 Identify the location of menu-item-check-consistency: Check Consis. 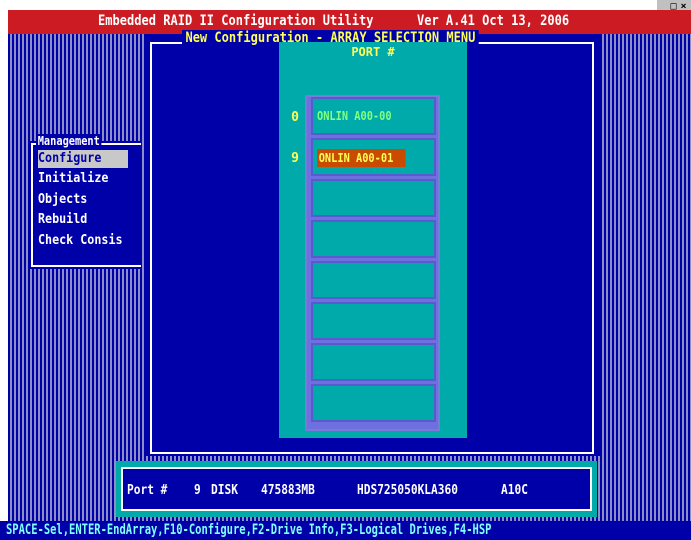
(83, 241).